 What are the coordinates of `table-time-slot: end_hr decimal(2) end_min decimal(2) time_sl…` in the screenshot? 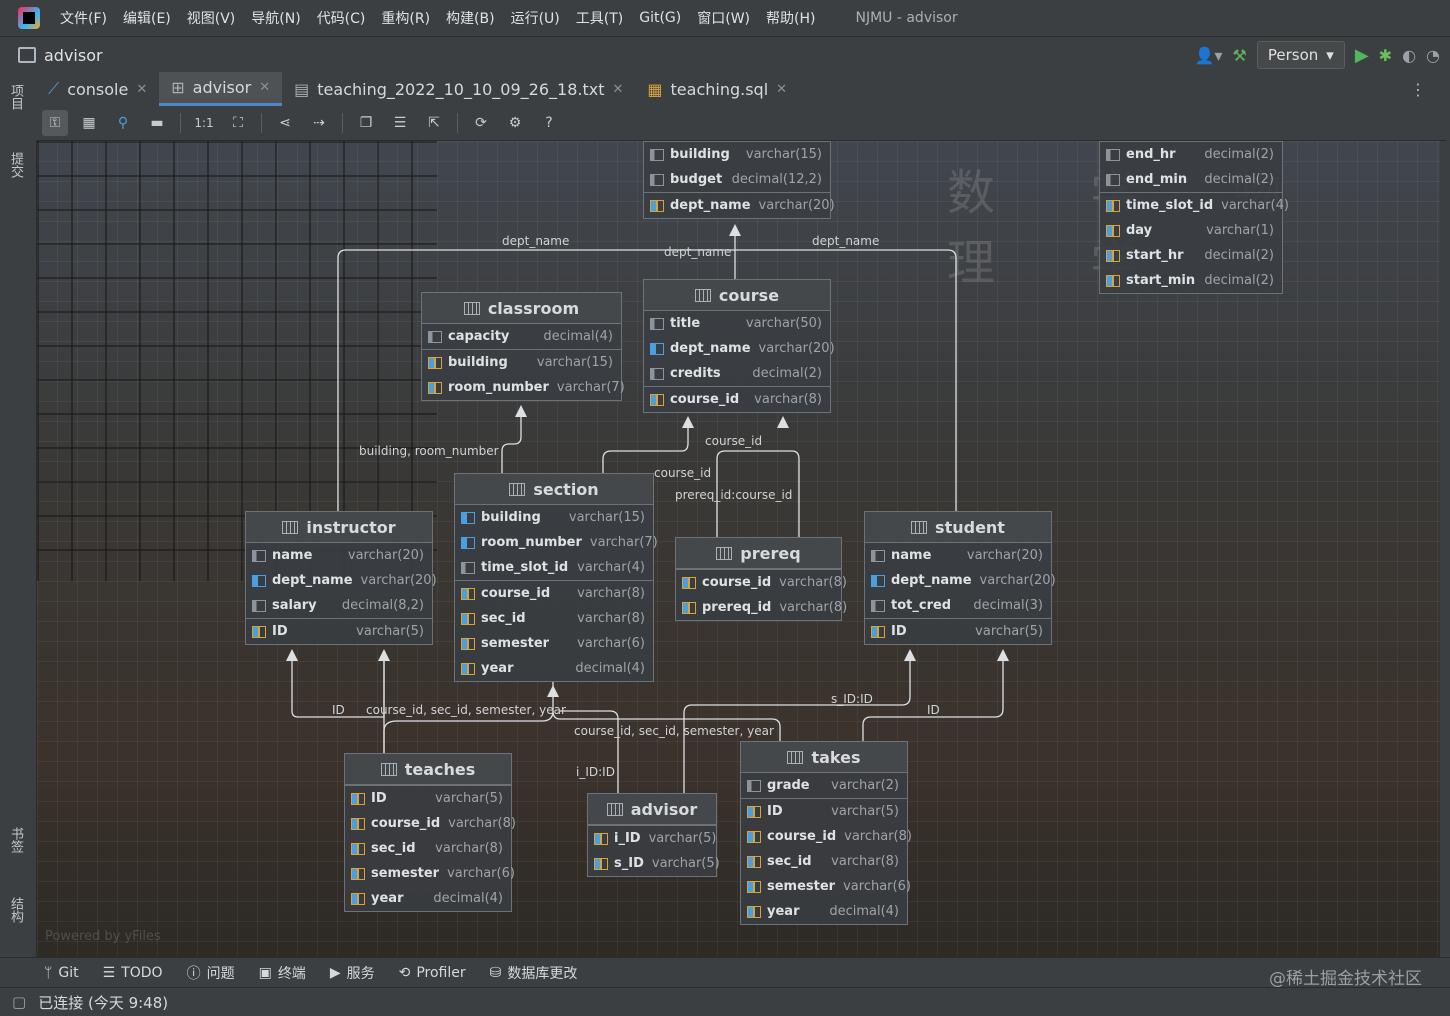 It's located at (1194, 217).